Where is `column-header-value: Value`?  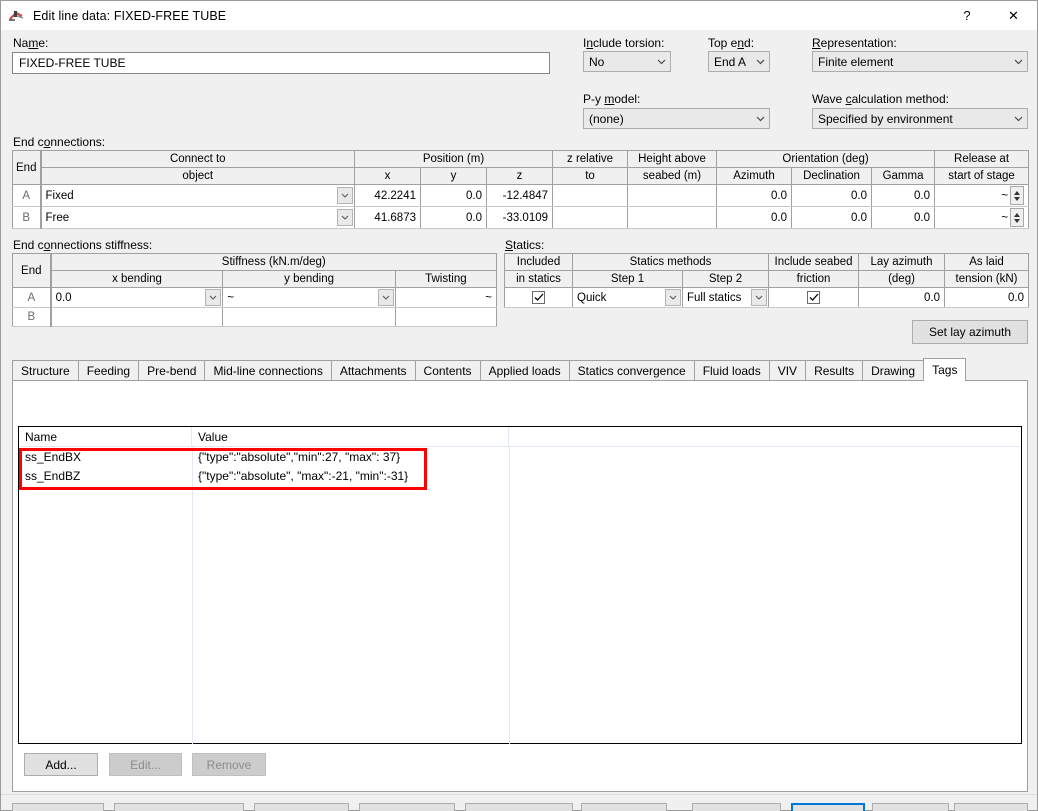 column-header-value: Value is located at coordinates (350, 436).